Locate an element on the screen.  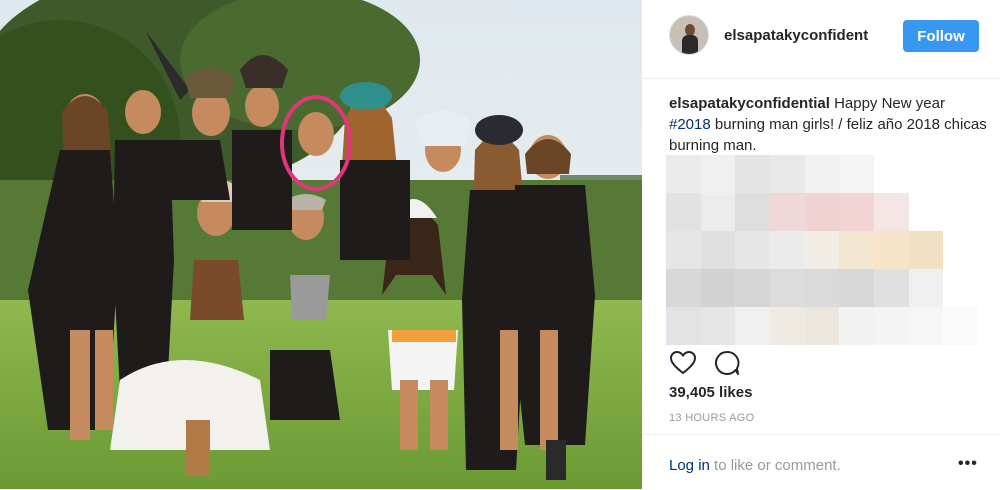
post-header: elsapatakyconfident Follow is located at coordinates (821, 39).